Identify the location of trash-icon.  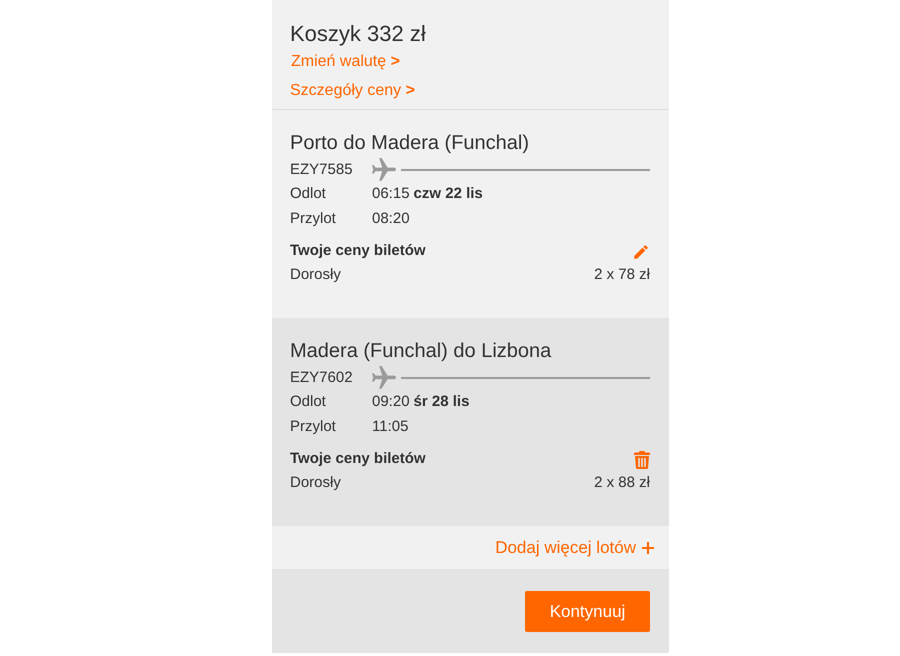
(642, 460).